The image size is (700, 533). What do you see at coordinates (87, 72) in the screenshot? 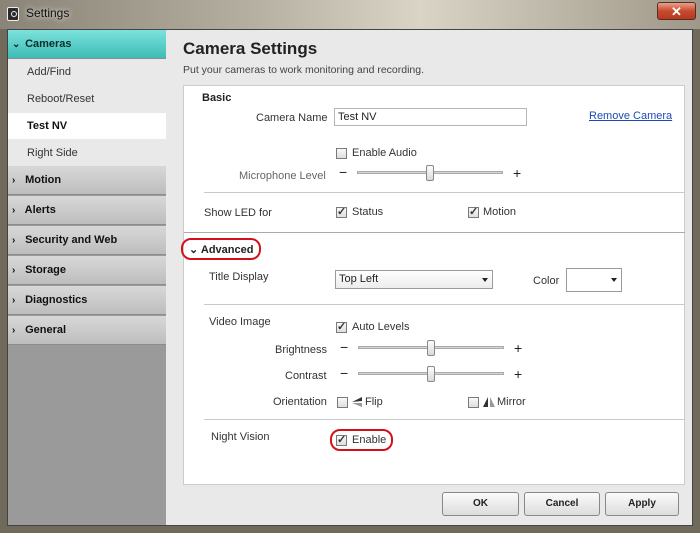
I see `sidebar-item-add-find: Add/Find` at bounding box center [87, 72].